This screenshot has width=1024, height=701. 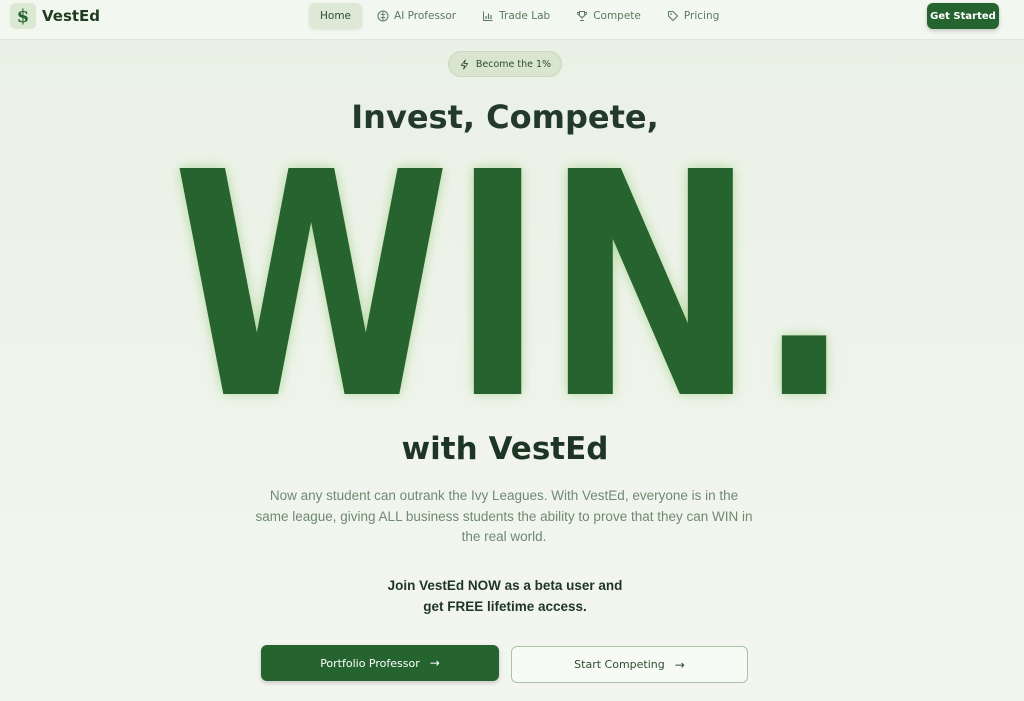 What do you see at coordinates (71, 16) in the screenshot?
I see `brand-name: VestEd` at bounding box center [71, 16].